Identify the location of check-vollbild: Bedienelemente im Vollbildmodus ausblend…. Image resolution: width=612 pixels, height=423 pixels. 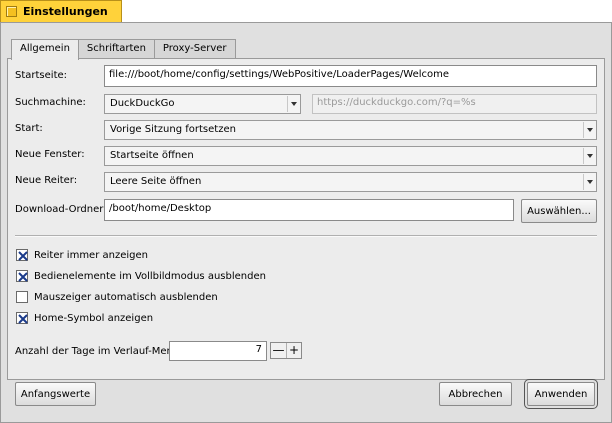
(141, 276).